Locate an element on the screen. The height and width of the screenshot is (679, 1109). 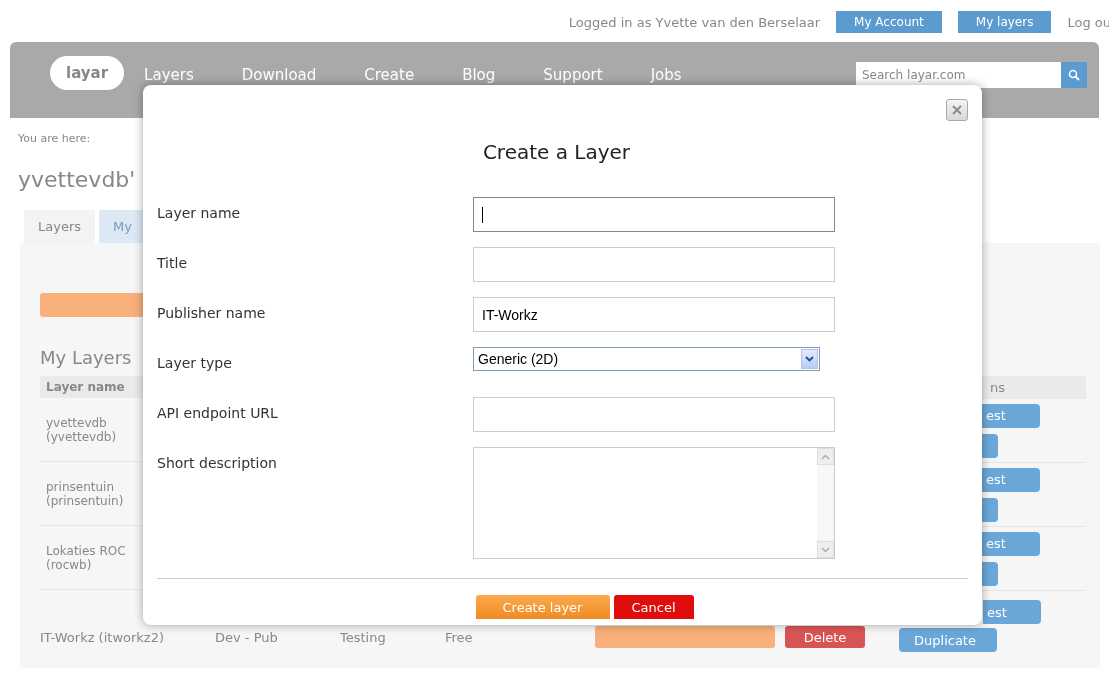
nav-link: Download is located at coordinates (279, 75).